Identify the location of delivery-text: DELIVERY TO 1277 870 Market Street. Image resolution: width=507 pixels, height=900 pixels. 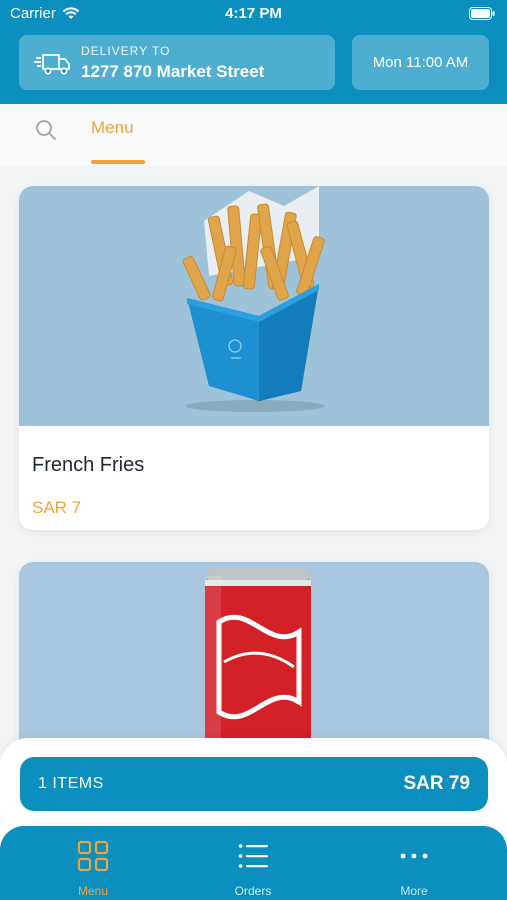
(172, 63).